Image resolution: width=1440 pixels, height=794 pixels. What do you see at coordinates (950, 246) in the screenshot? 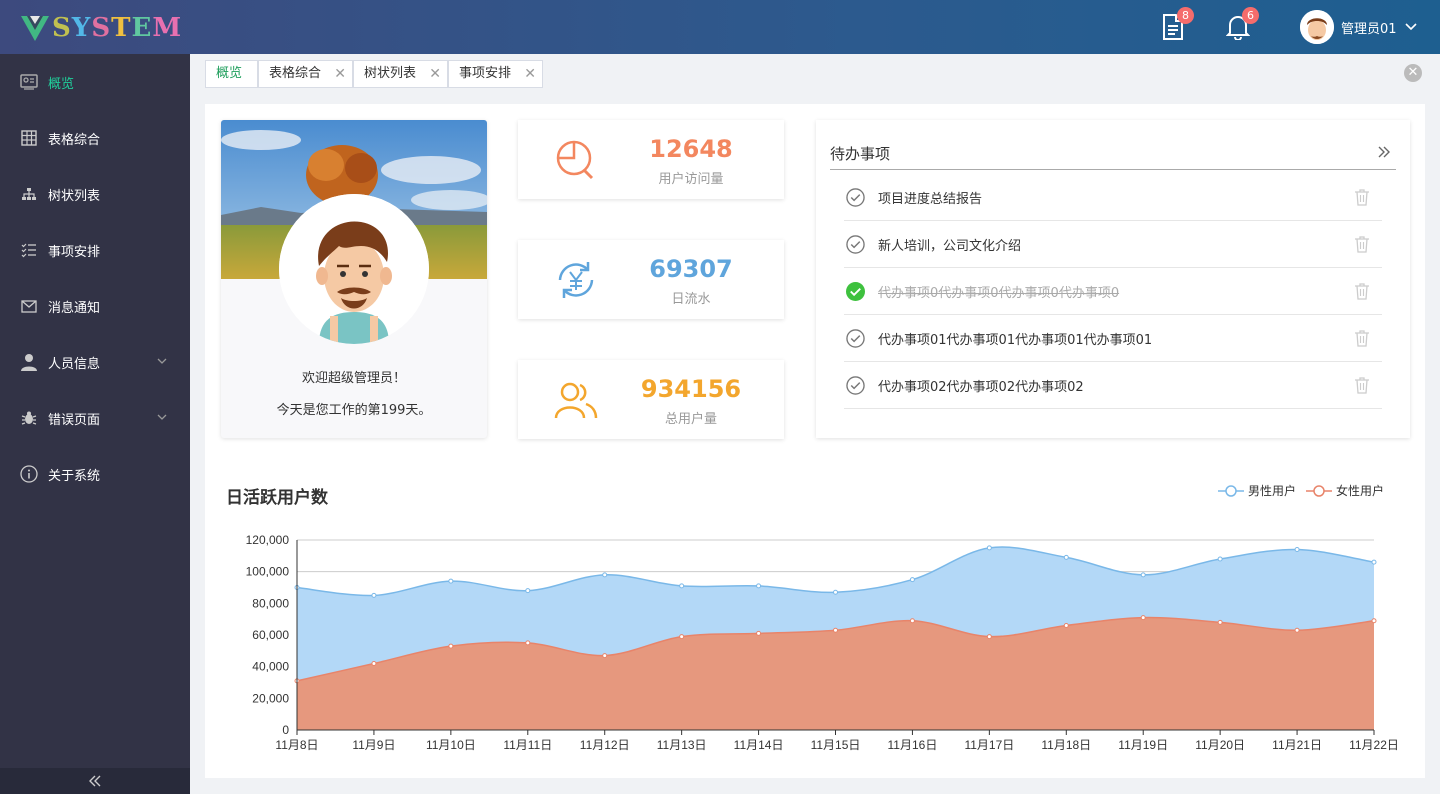
I see `todo-text: 新人培训，公司文化介绍` at bounding box center [950, 246].